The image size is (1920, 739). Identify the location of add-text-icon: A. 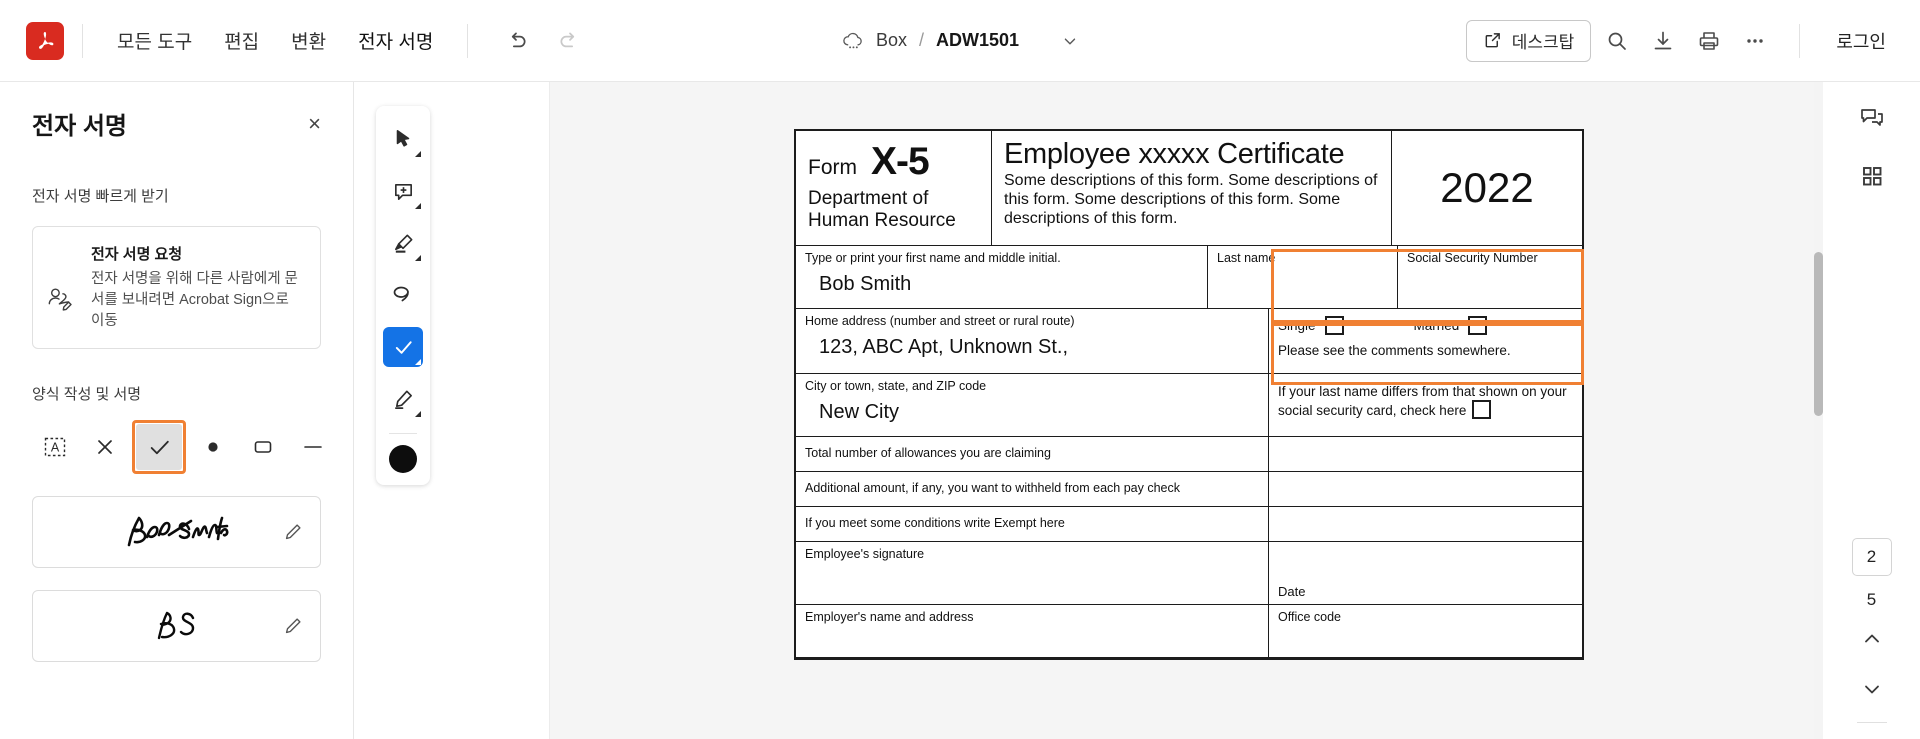
(55, 447).